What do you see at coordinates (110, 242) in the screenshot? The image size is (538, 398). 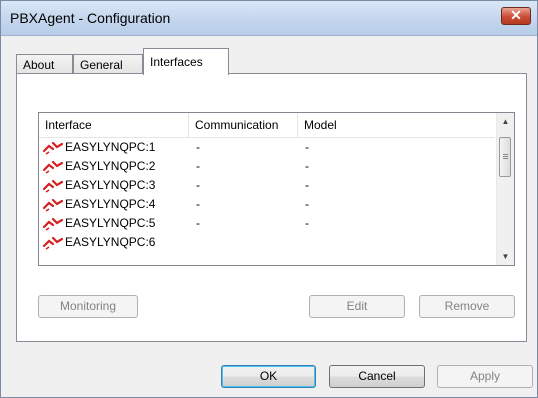 I see `interface-name: EASYLYNQPC:6` at bounding box center [110, 242].